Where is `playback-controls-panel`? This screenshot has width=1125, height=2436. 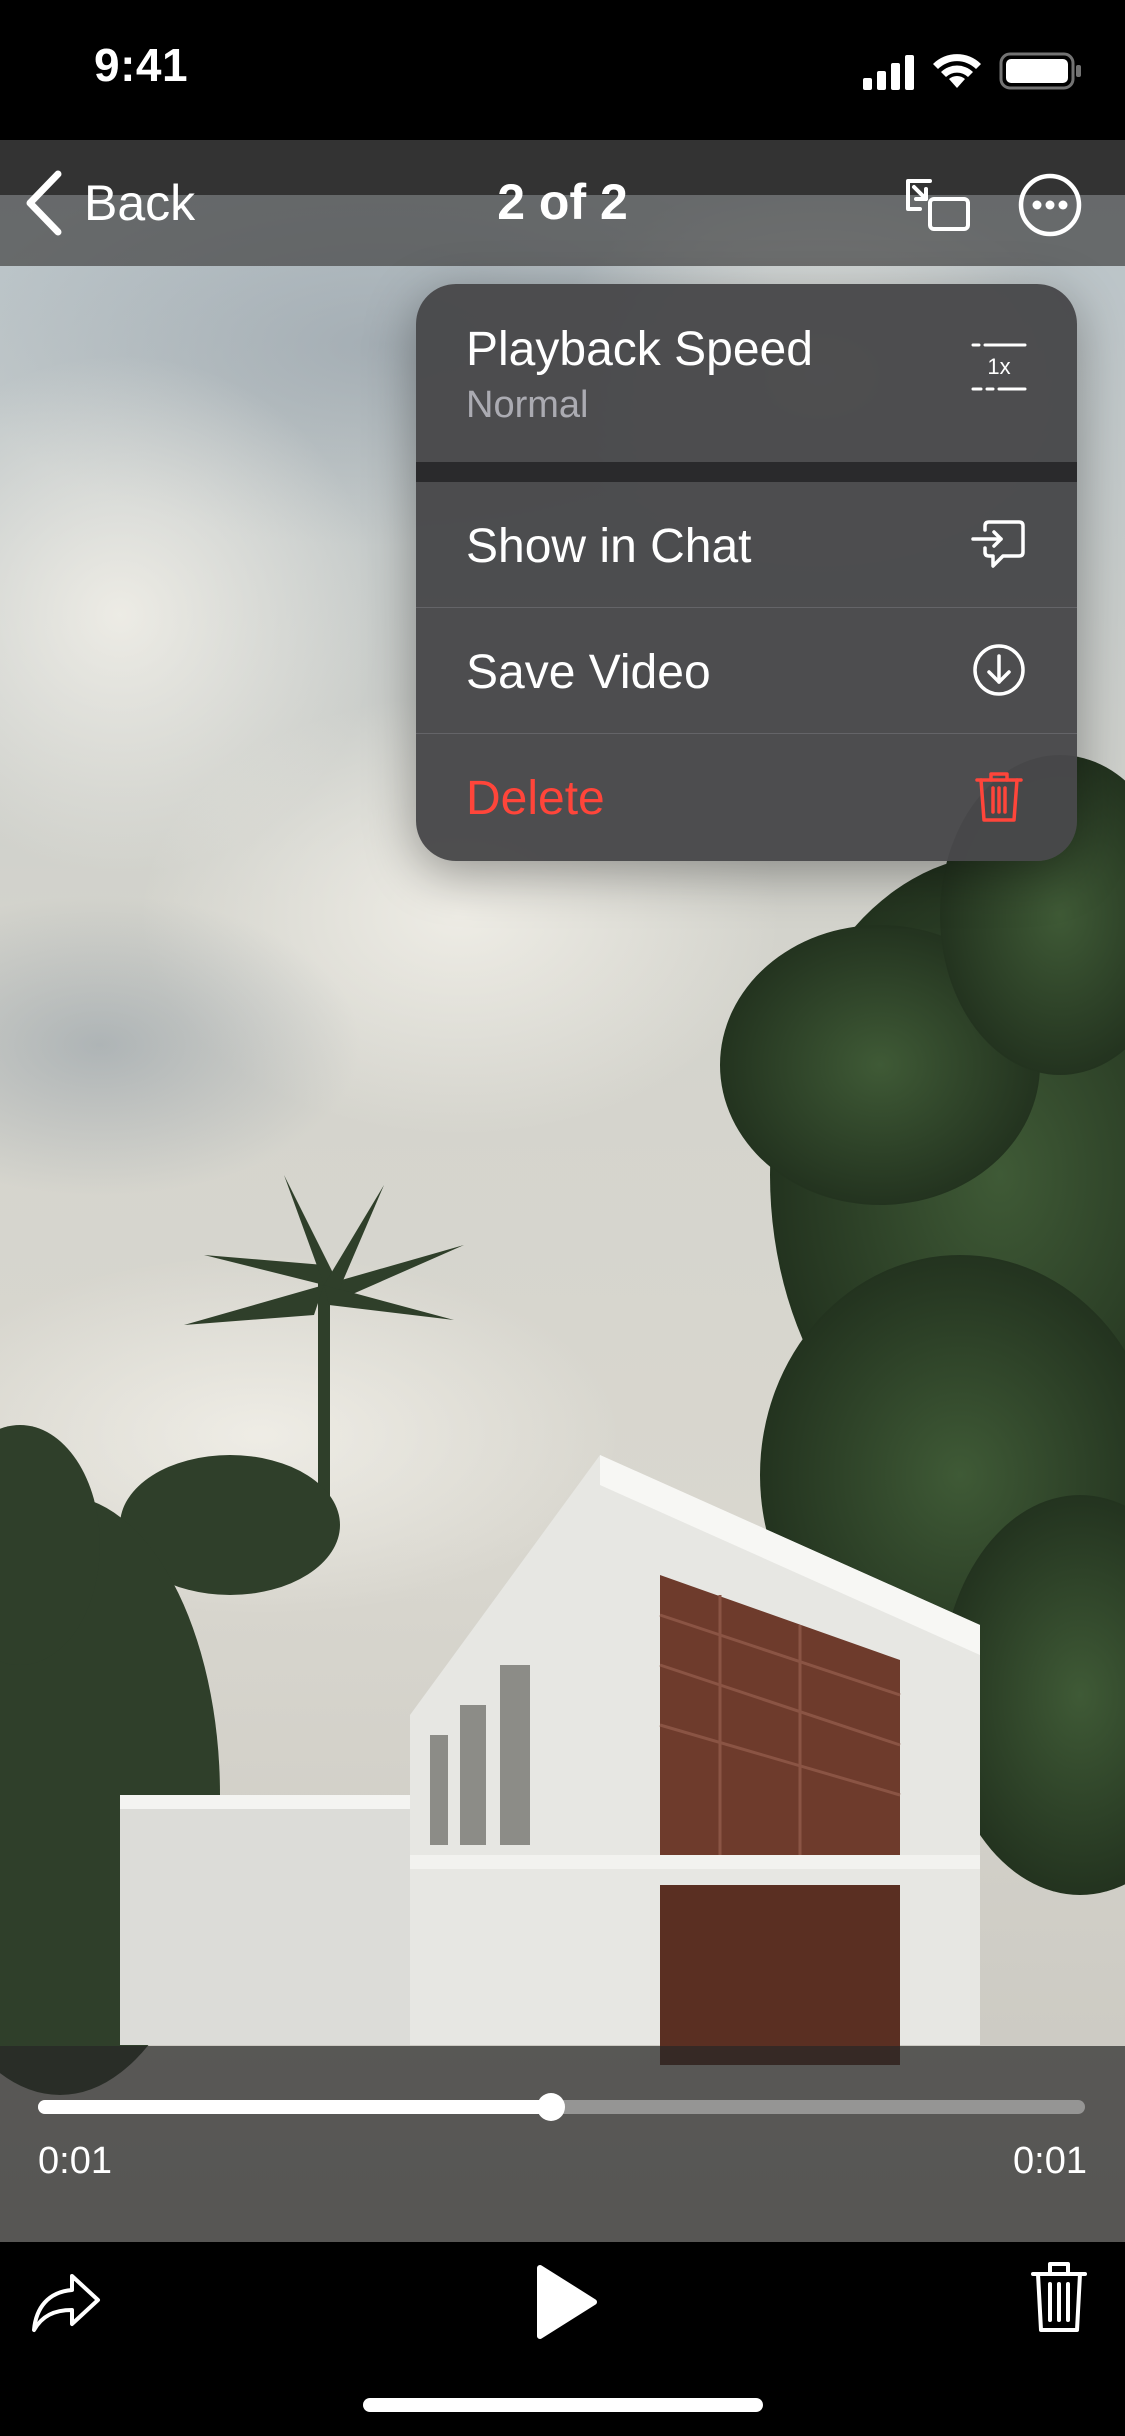
playback-controls-panel is located at coordinates (562, 2144).